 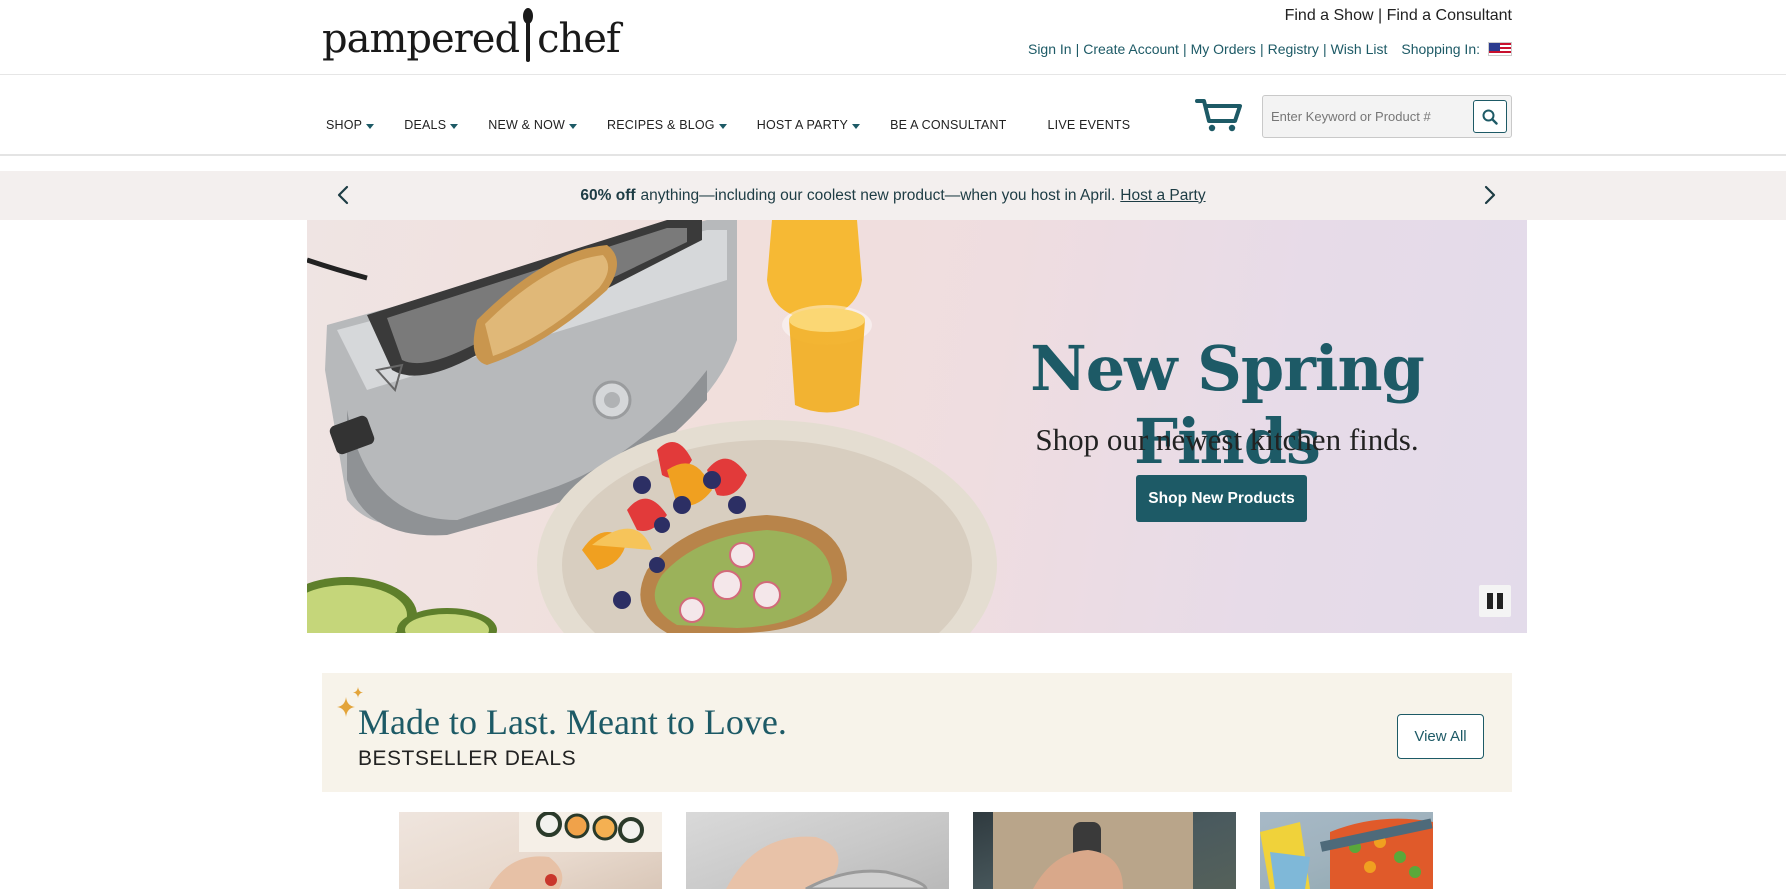 I want to click on nav-item-host-a-party: HOST A PARTY, so click(x=808, y=125).